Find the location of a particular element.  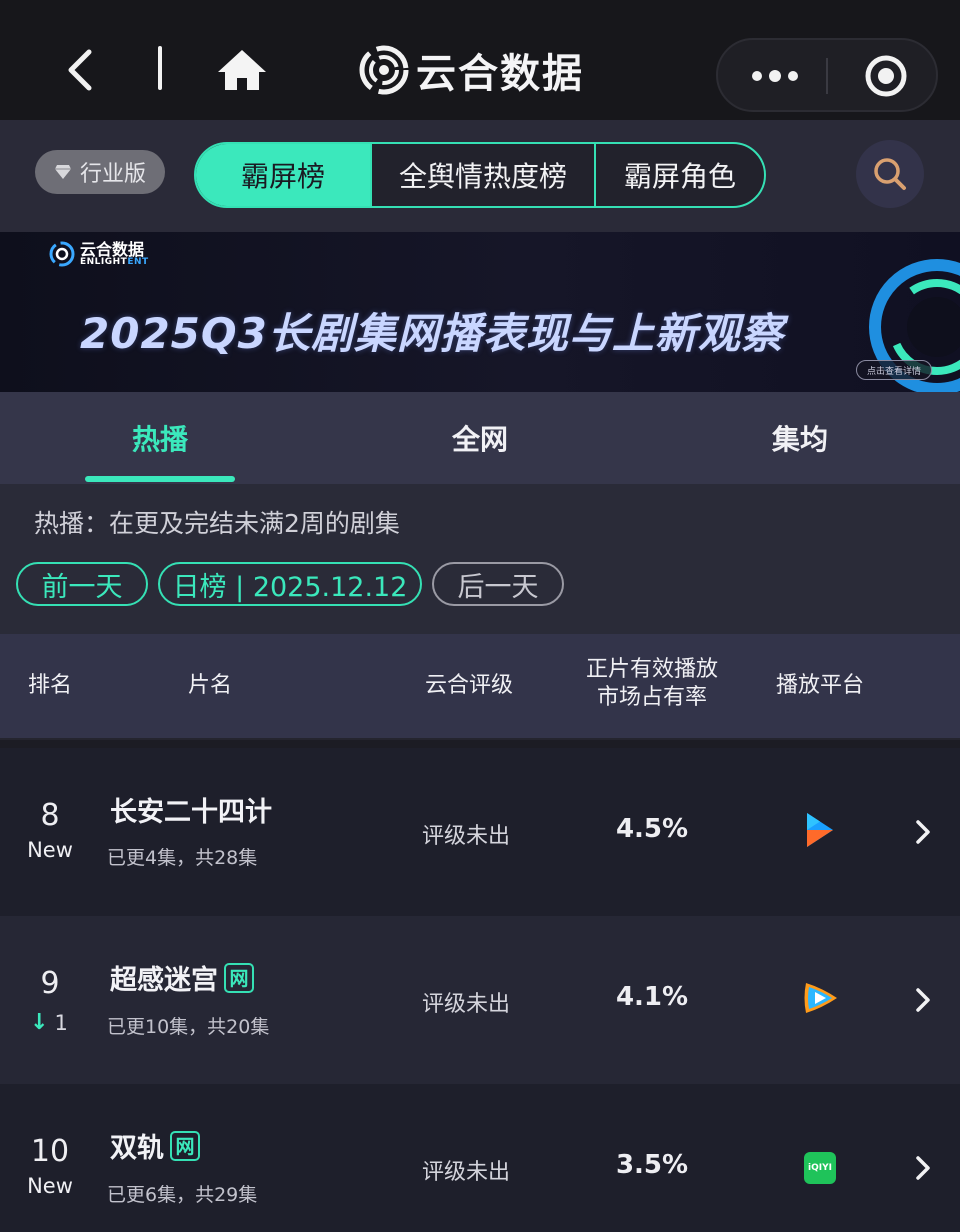

banner-logo: 云合数据 ENLIGHTENT is located at coordinates (98, 254).